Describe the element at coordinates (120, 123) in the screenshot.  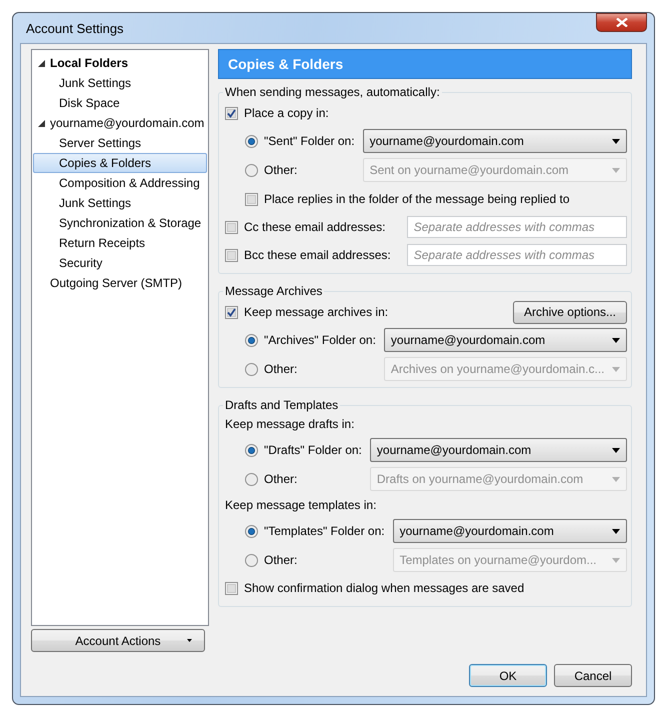
I see `tree-item: yourname@yourdomain.com` at that location.